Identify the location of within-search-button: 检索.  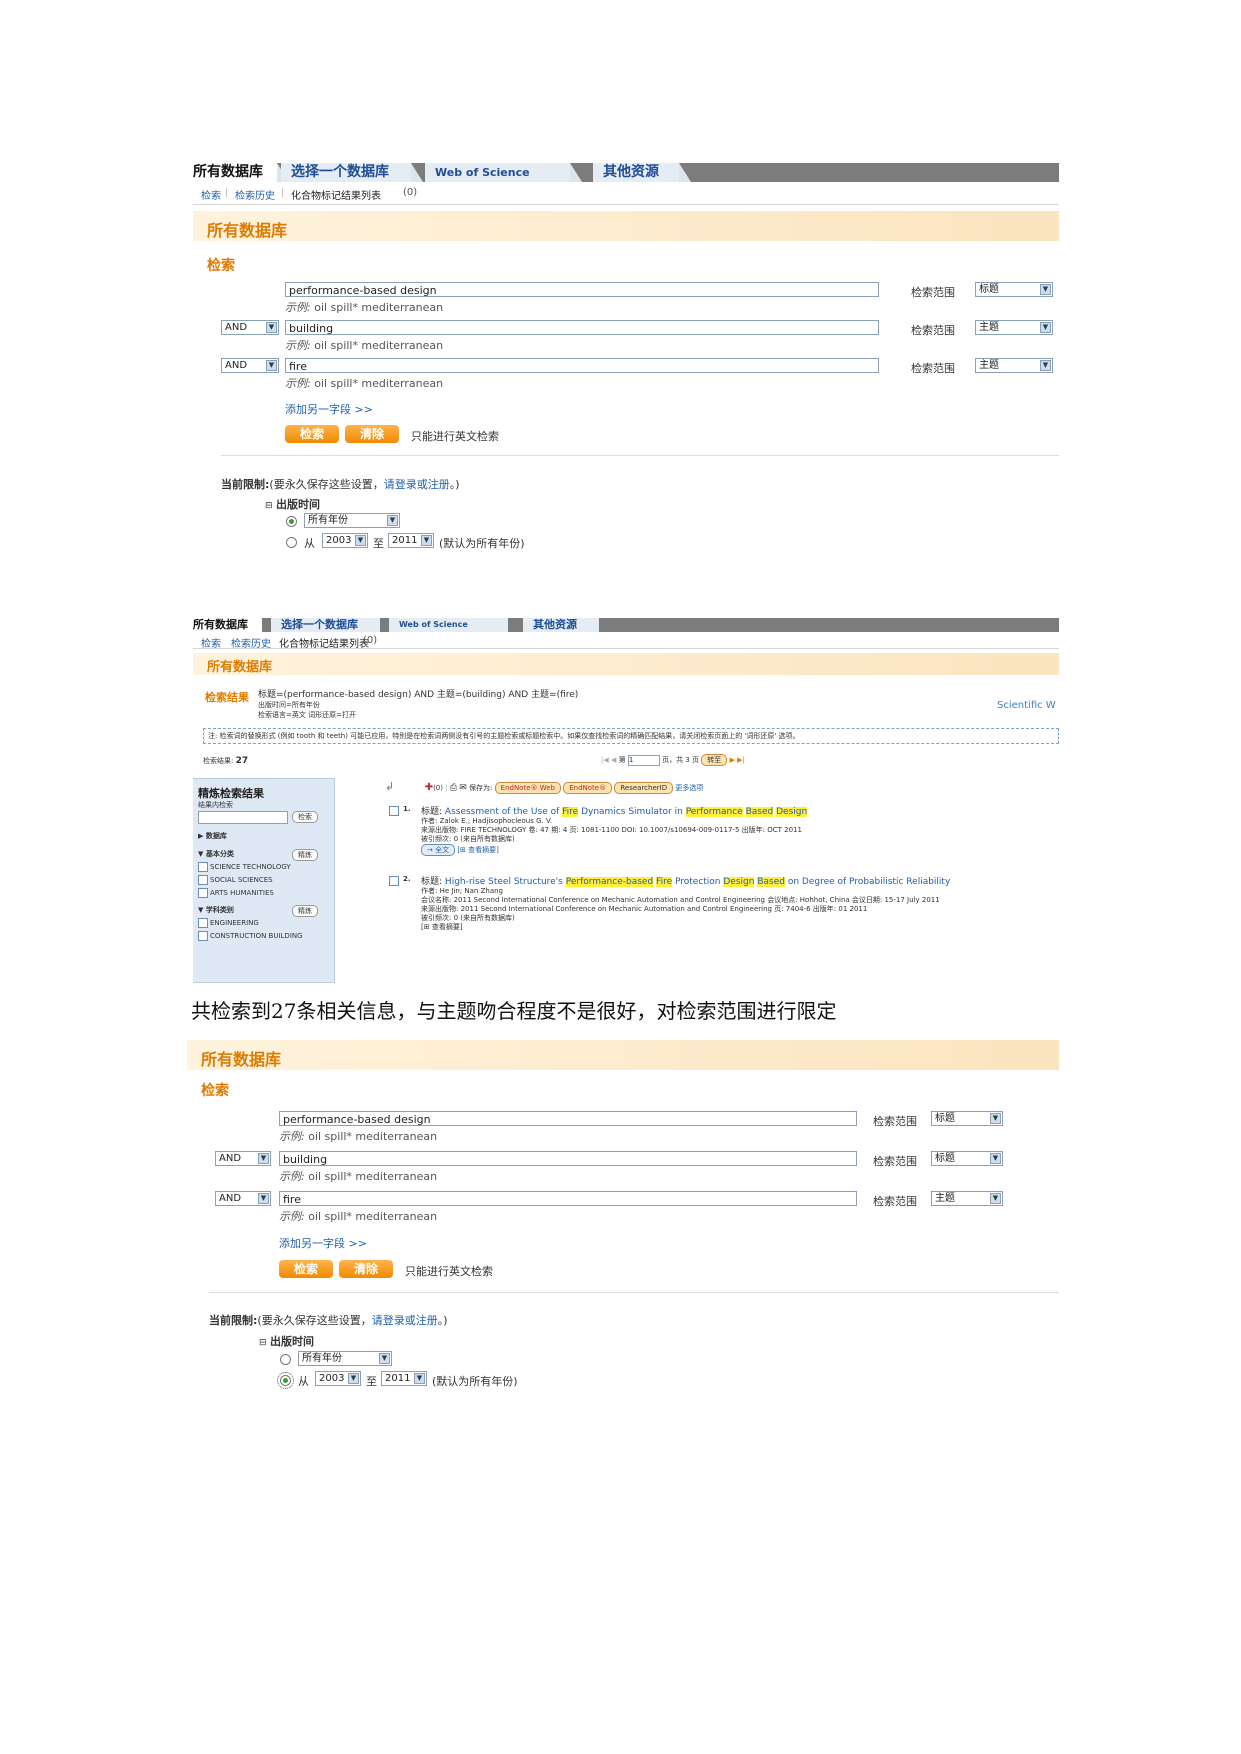
(305, 817).